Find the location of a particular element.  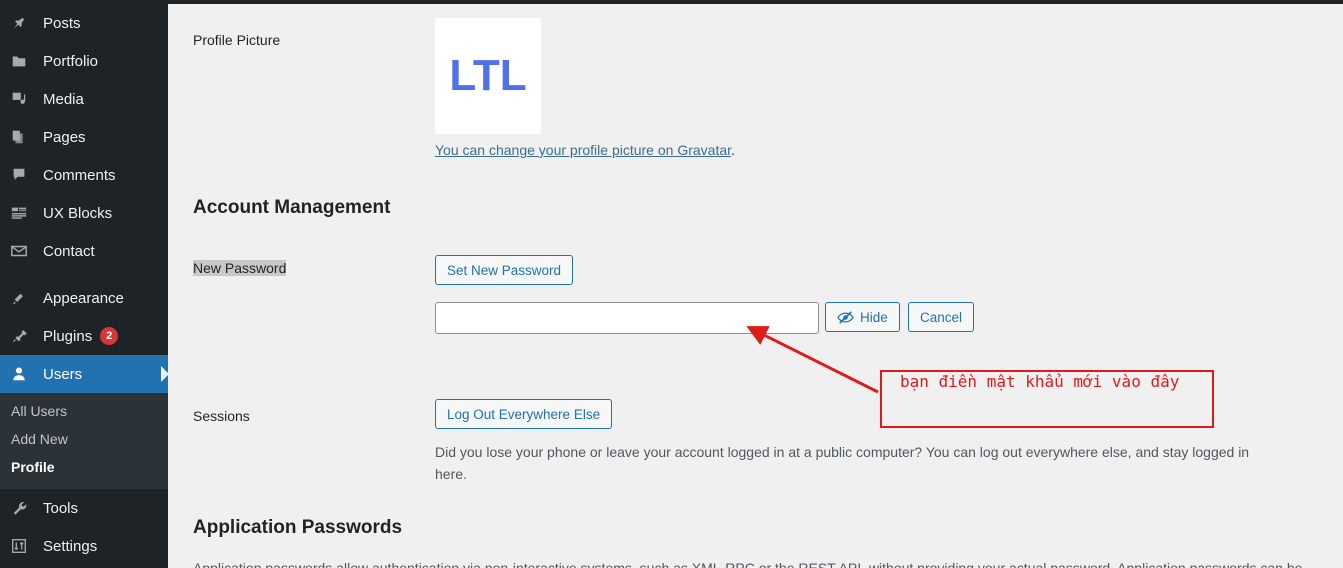

sidebar-label-pages: Pages is located at coordinates (64, 137).